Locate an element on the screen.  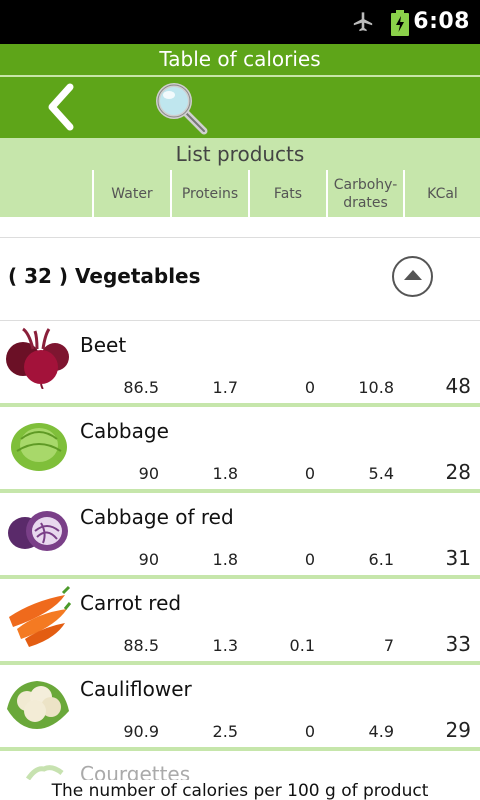
row-divider is located at coordinates (240, 749).